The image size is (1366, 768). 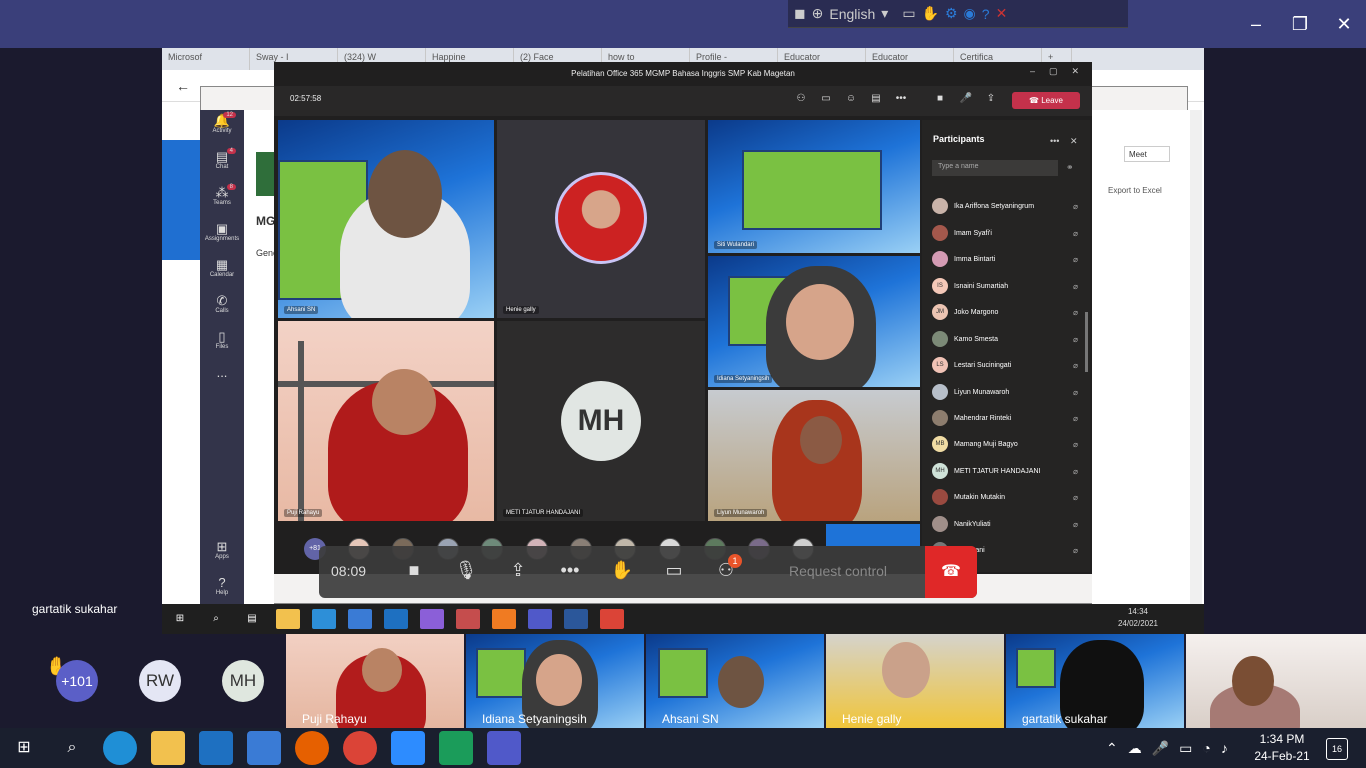 What do you see at coordinates (570, 572) in the screenshot?
I see `more-icon: •••` at bounding box center [570, 572].